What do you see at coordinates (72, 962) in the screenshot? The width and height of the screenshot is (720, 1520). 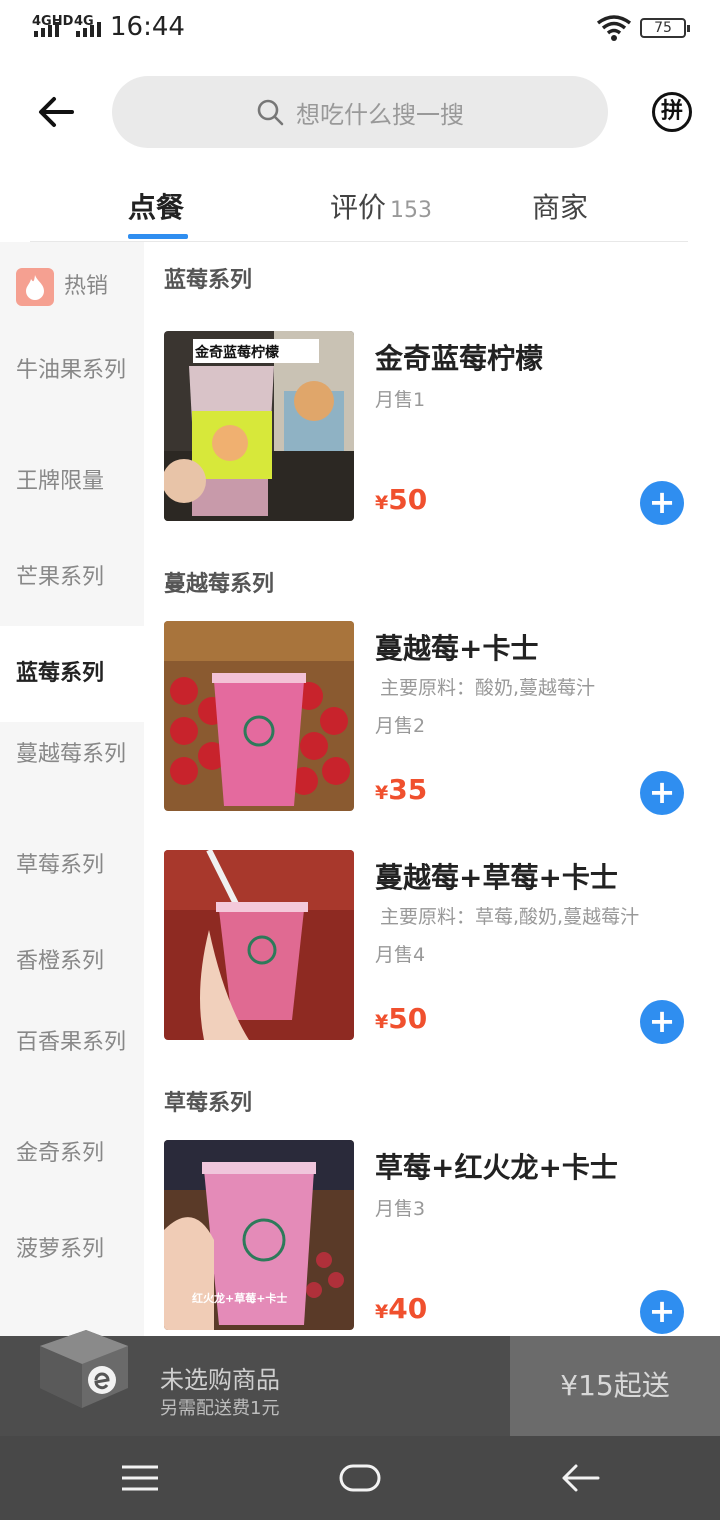 I see `sidebar-item-orange: 香橙系列` at bounding box center [72, 962].